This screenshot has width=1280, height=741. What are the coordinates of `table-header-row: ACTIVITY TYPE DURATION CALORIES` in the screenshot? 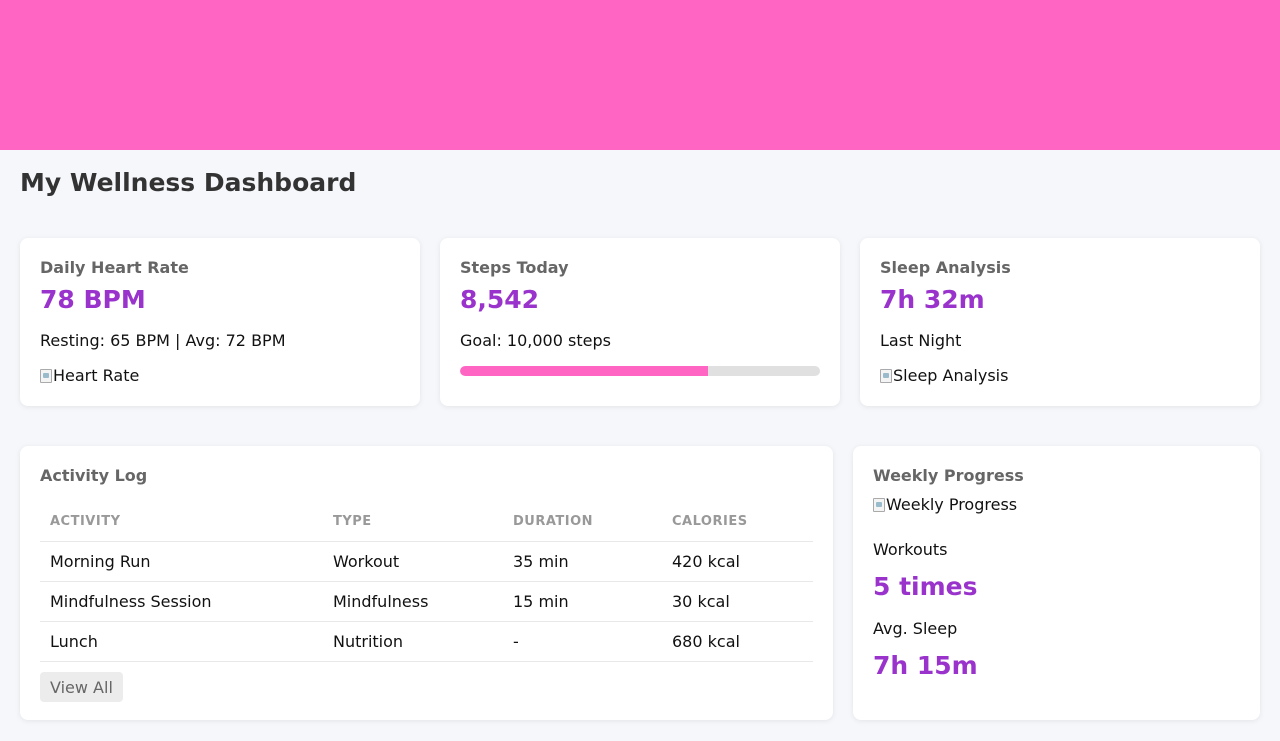 It's located at (426, 522).